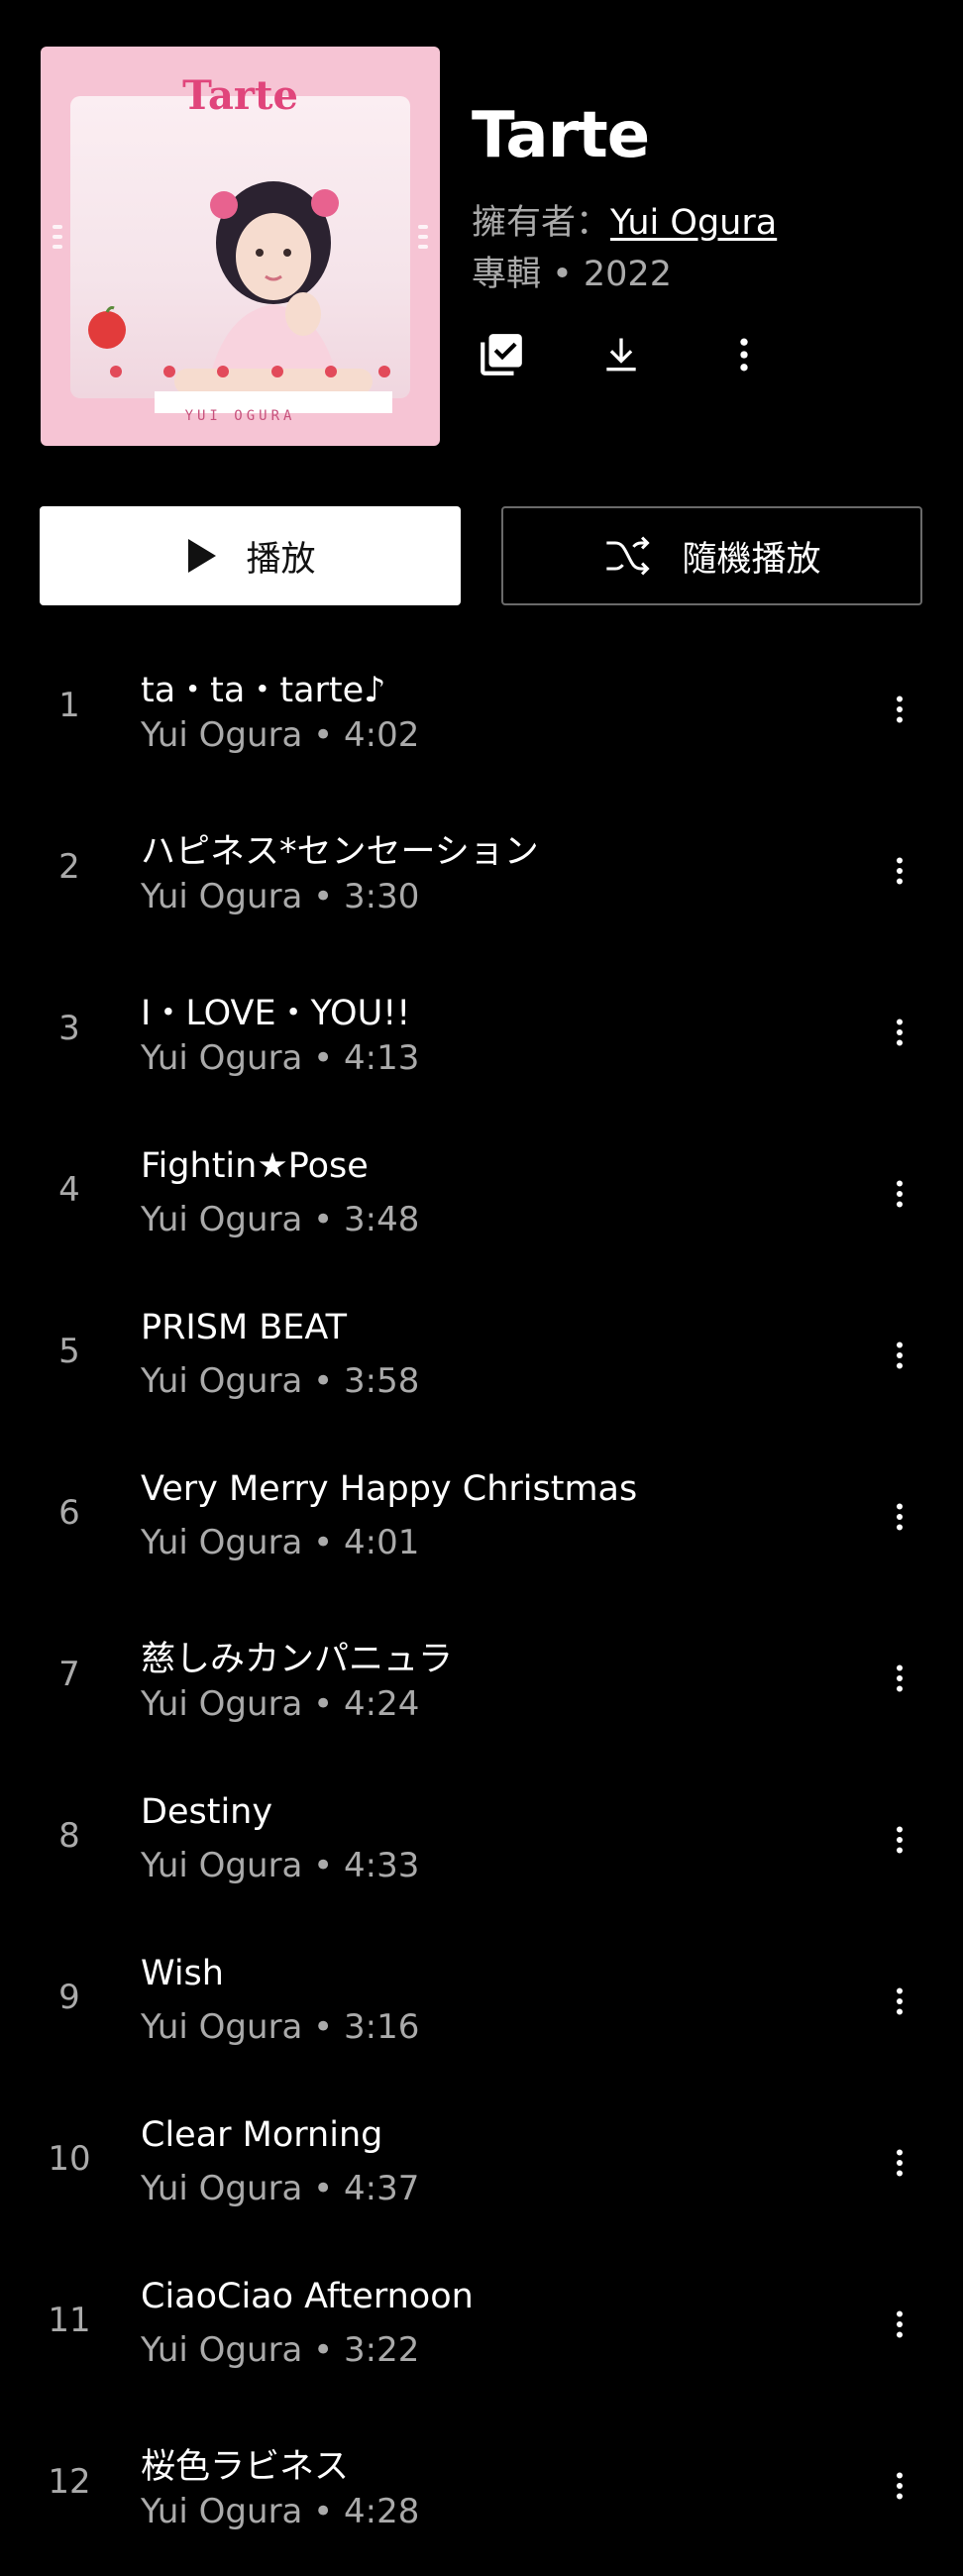 This screenshot has width=963, height=2576. What do you see at coordinates (280, 2350) in the screenshot?
I see `track-subtitle: Yui Ogura • 3:22` at bounding box center [280, 2350].